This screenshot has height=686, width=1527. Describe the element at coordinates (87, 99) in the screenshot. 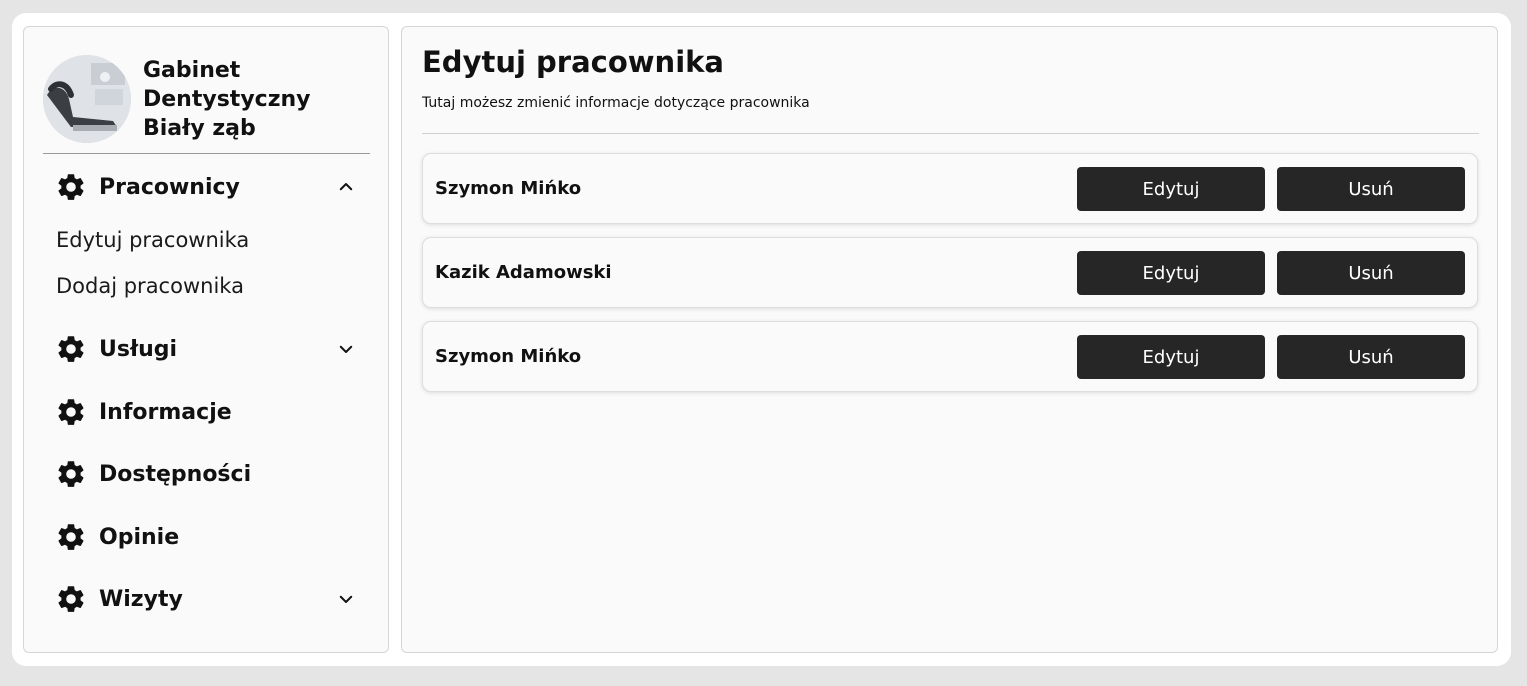

I see `clinic-logo` at that location.